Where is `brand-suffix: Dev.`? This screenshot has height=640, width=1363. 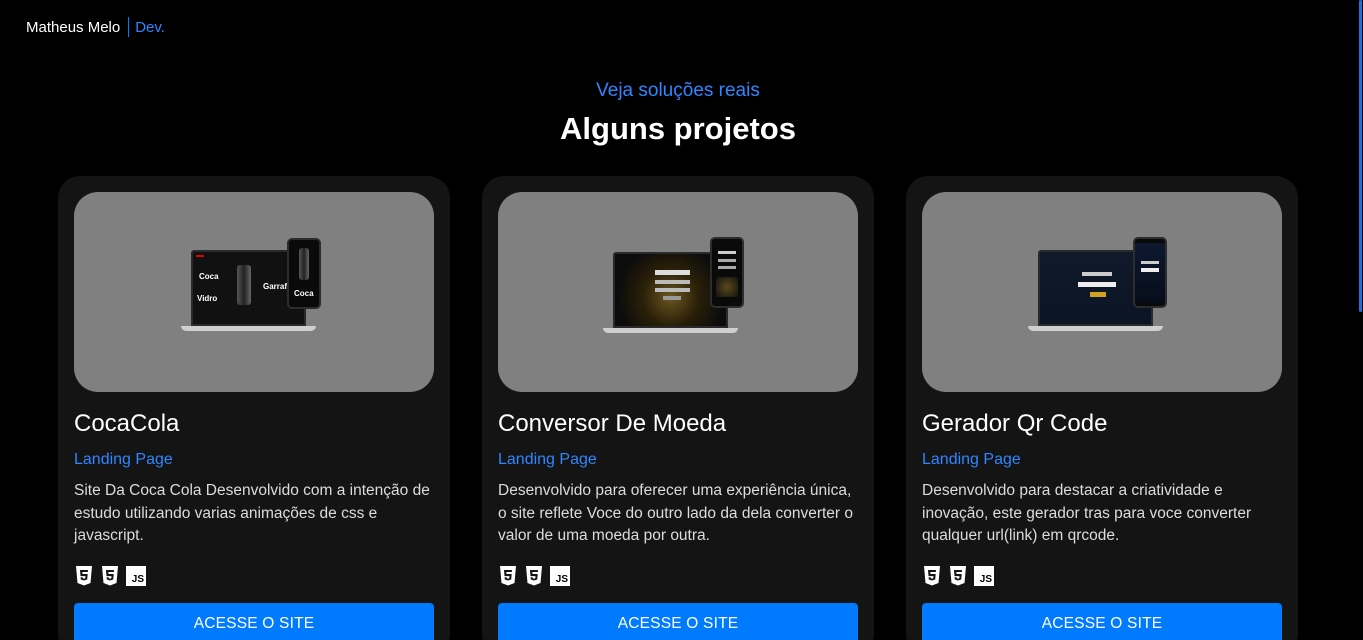
brand-suffix: Dev. is located at coordinates (150, 27).